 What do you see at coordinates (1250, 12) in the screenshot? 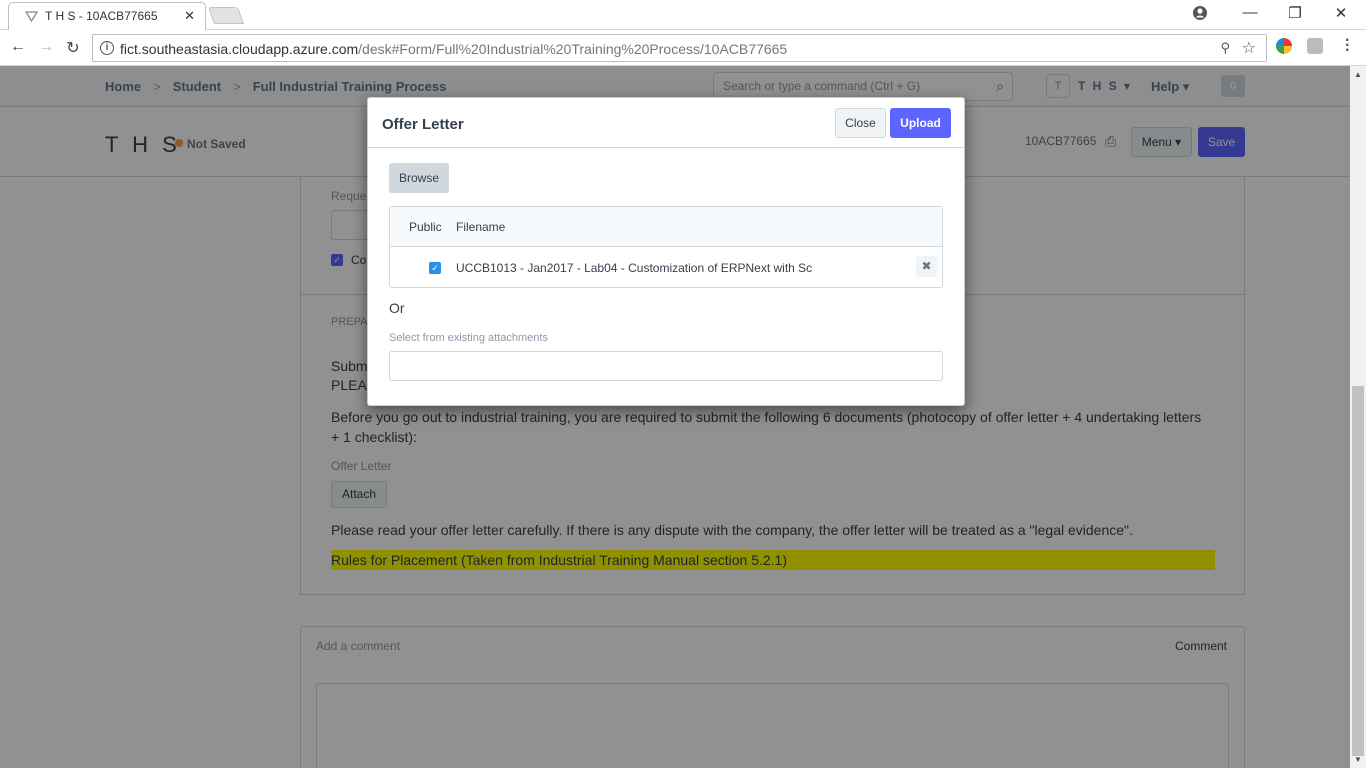
I see `minimize-icon: —` at bounding box center [1250, 12].